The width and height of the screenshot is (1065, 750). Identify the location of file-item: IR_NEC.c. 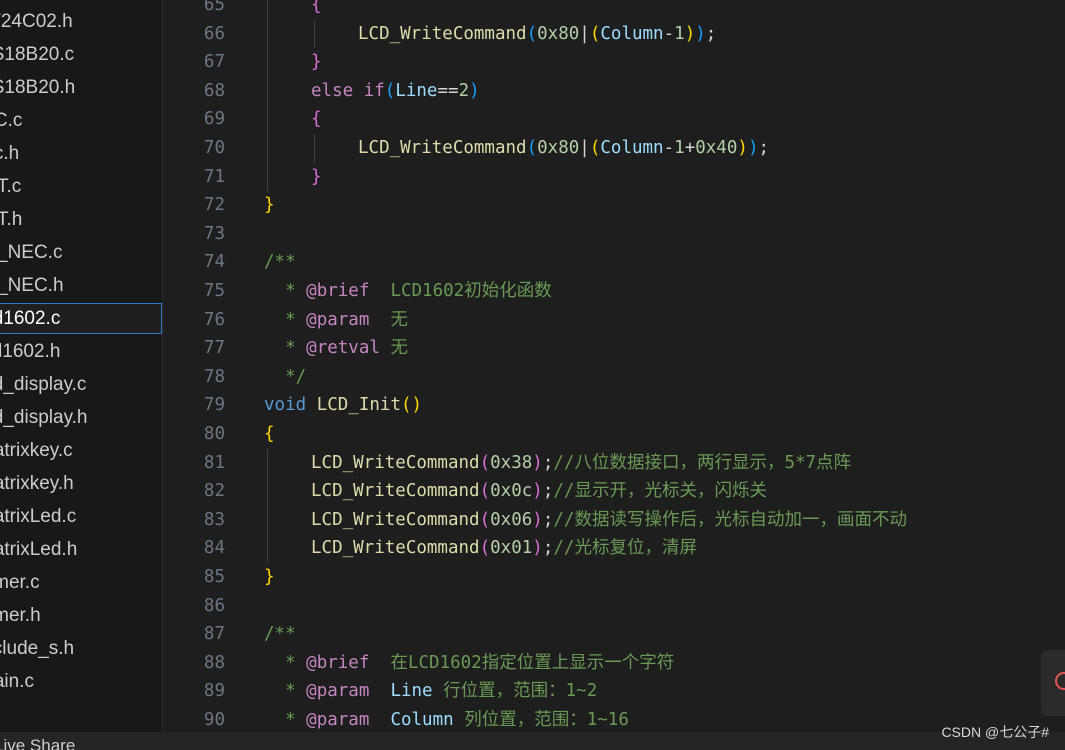
(81, 252).